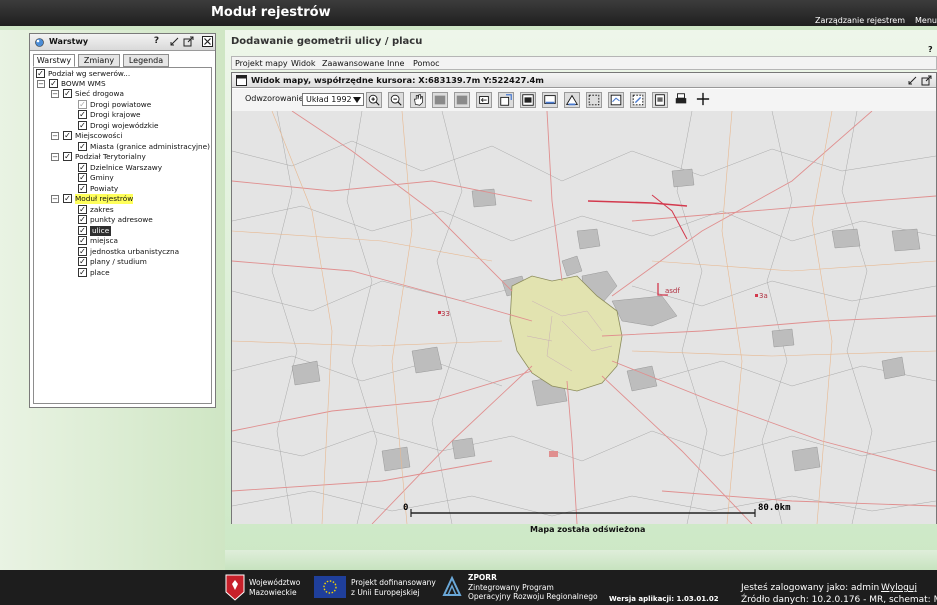 This screenshot has height=605, width=937. I want to click on crosshair-icon, so click(703, 99).